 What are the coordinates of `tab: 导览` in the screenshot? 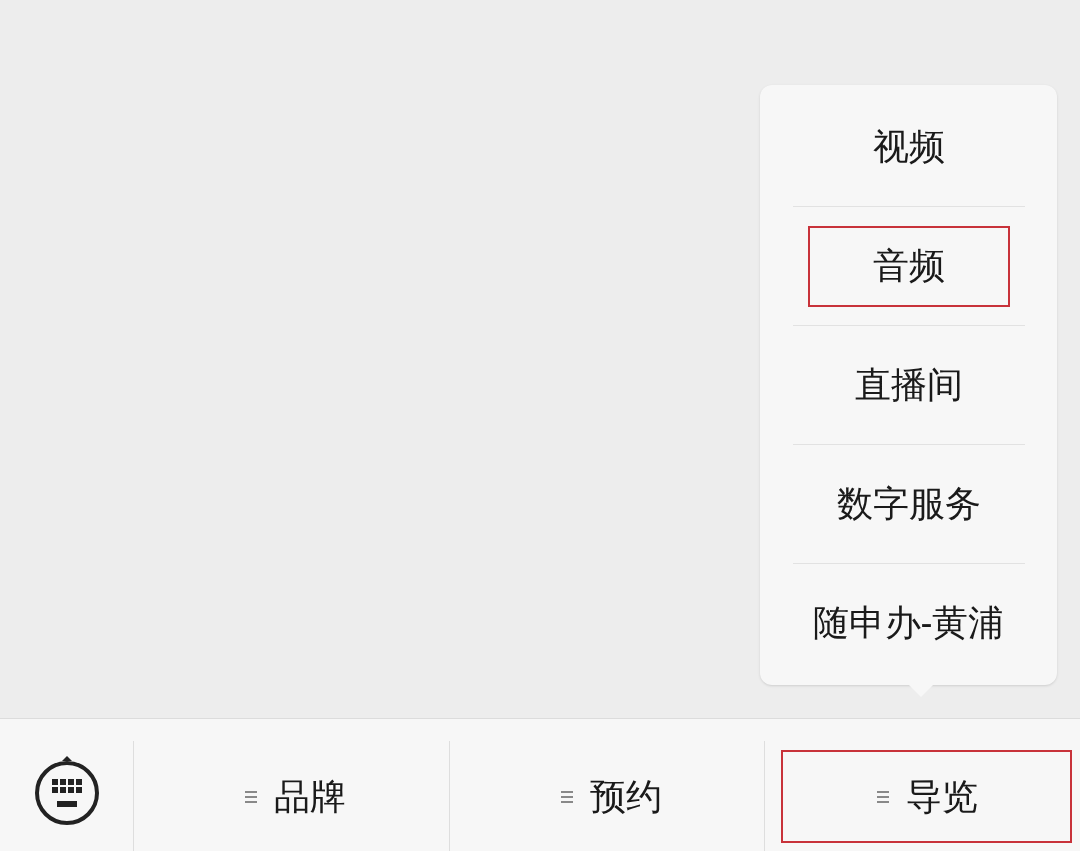 It's located at (926, 796).